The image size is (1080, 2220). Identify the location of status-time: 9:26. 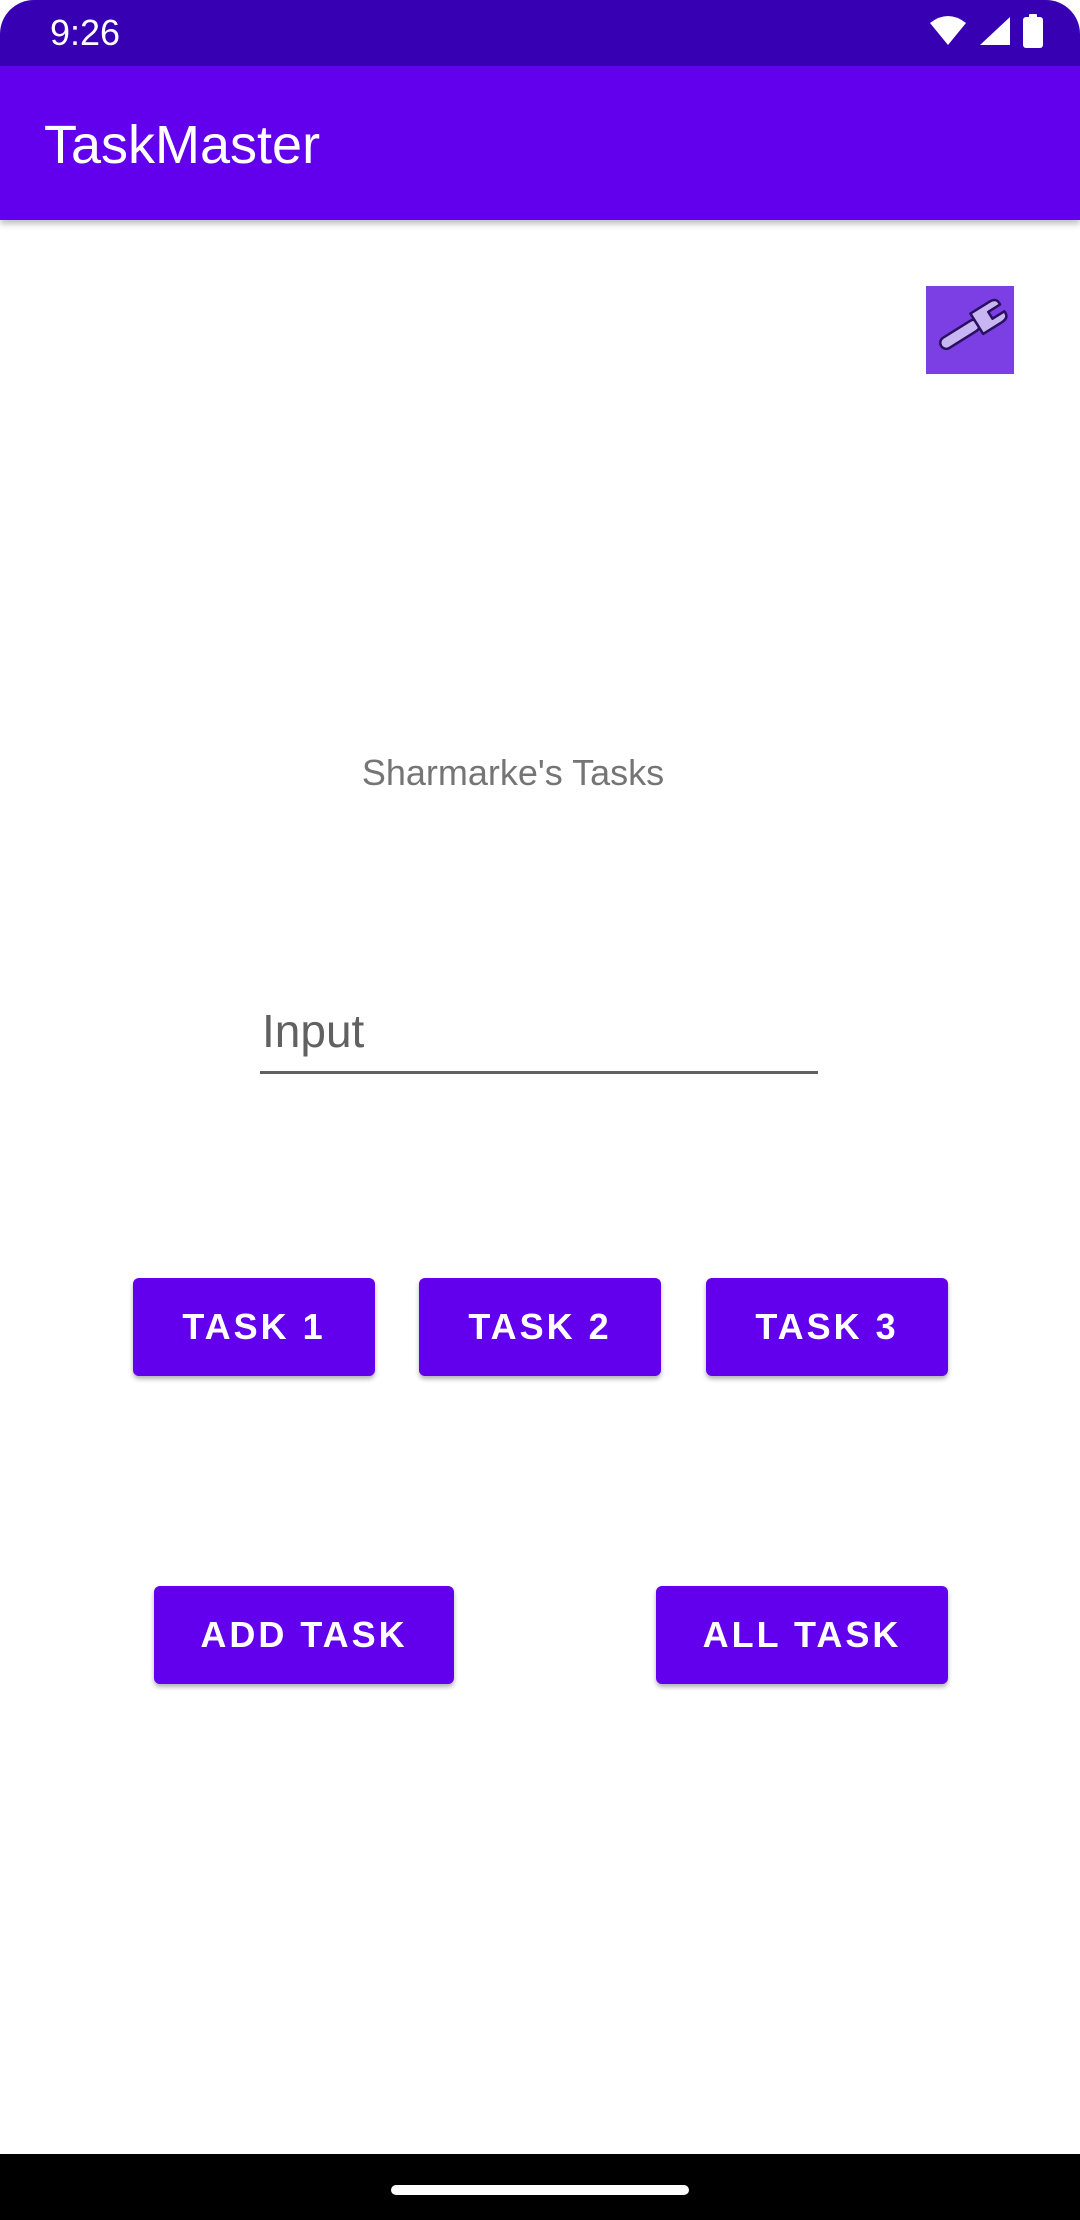
(85, 32).